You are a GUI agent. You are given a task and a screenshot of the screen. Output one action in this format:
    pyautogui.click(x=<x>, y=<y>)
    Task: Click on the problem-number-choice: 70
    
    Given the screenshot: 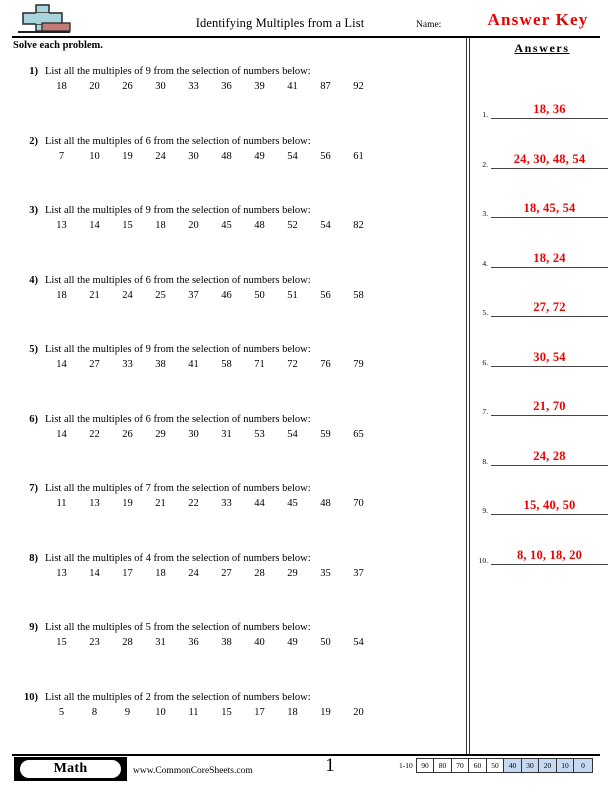 What is the action you would take?
    pyautogui.click(x=358, y=503)
    